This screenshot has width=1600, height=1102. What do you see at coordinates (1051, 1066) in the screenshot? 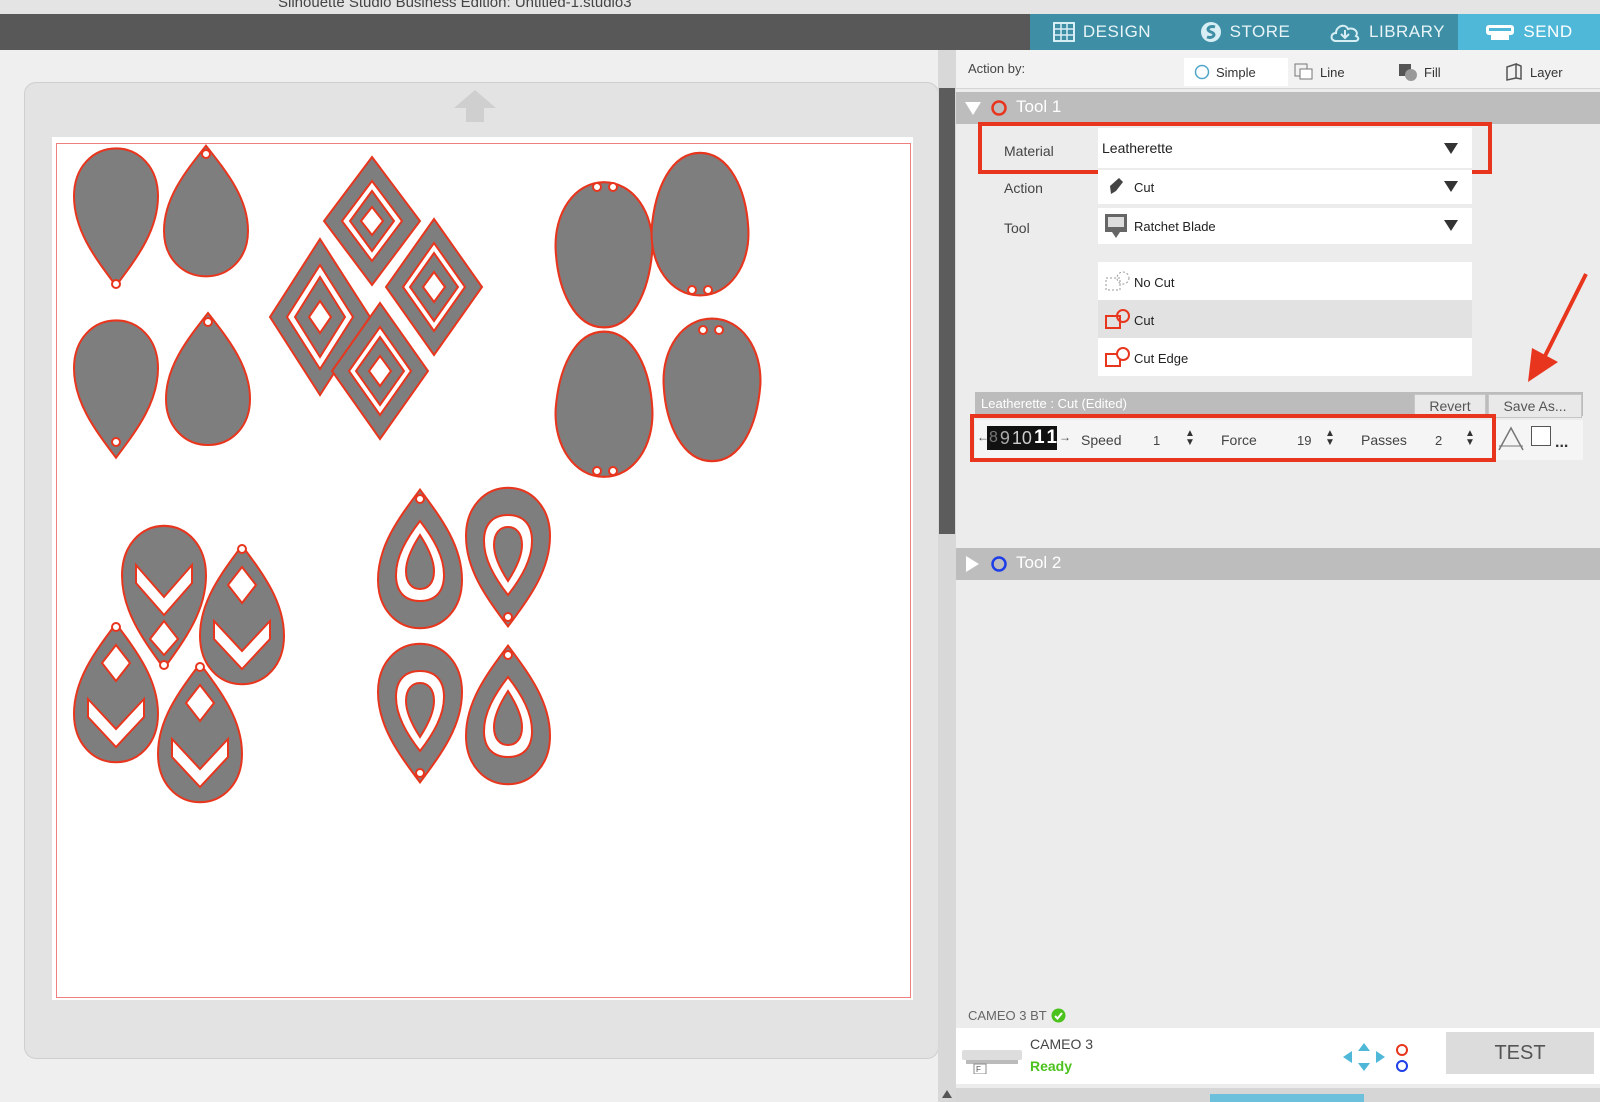
I see `device-status: Ready` at bounding box center [1051, 1066].